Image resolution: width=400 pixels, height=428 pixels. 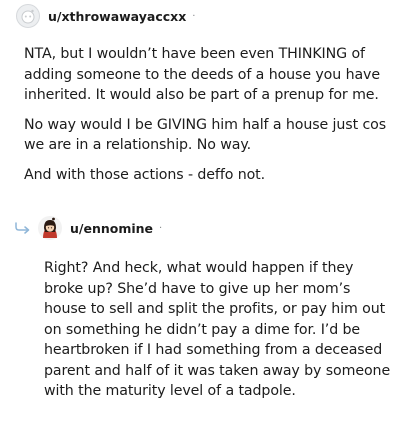 I want to click on default-avatar-icon, so click(x=28, y=16).